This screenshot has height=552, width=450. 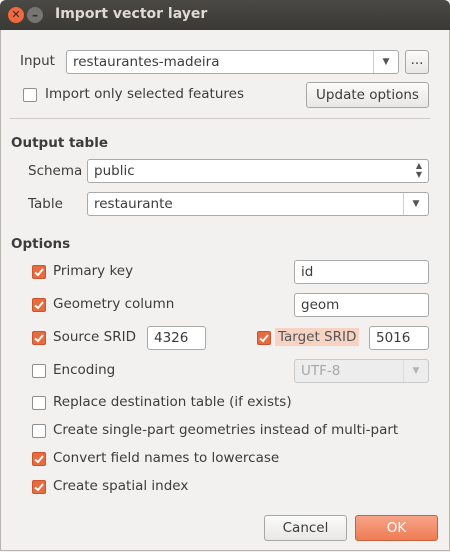 I want to click on source-srid-checkbox, so click(x=39, y=338).